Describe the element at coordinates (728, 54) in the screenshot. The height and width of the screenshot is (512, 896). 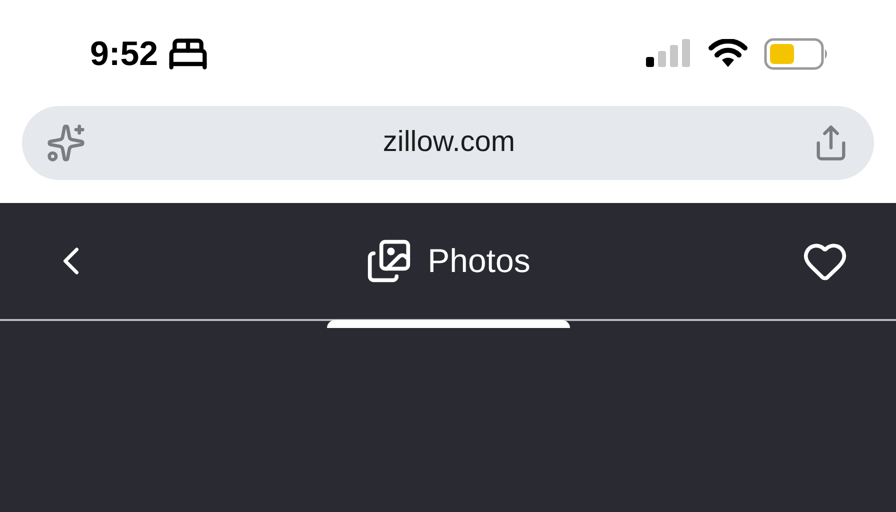
I see `wifi-icon` at that location.